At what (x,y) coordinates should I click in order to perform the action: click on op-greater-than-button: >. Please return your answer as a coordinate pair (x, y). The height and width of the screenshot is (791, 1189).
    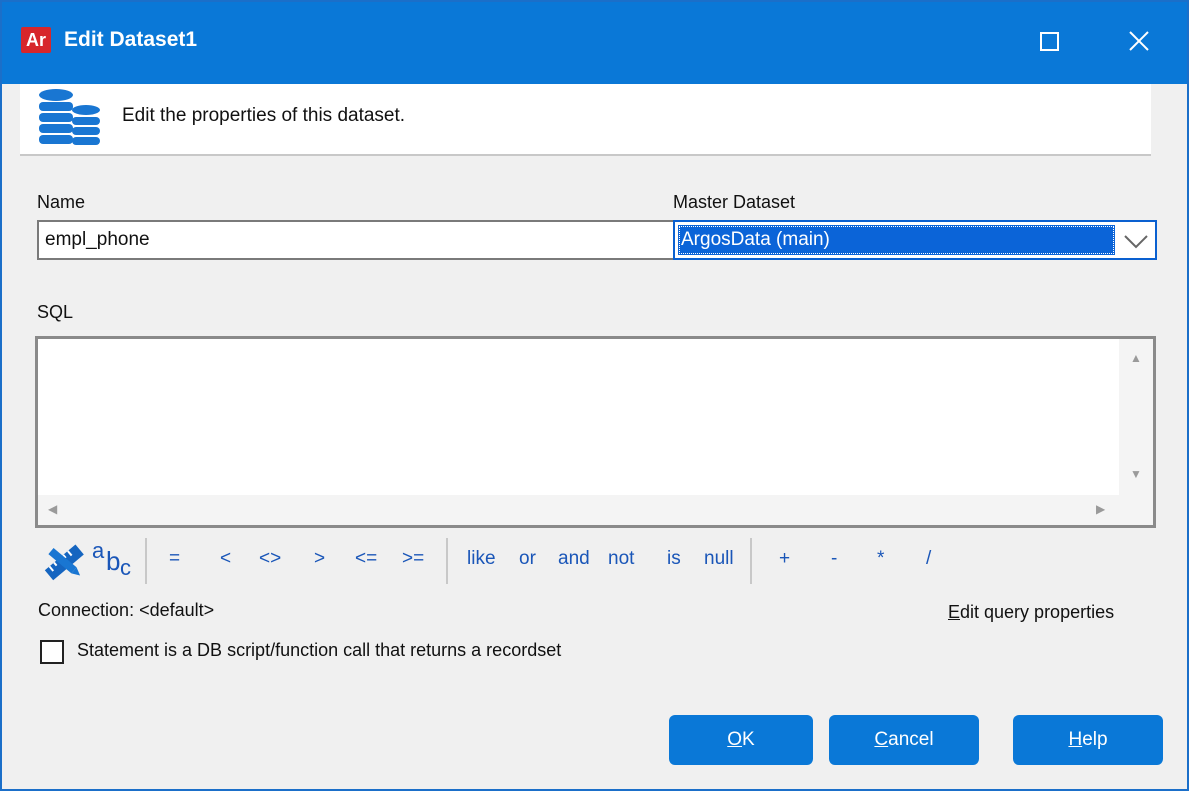
    Looking at the image, I should click on (319, 559).